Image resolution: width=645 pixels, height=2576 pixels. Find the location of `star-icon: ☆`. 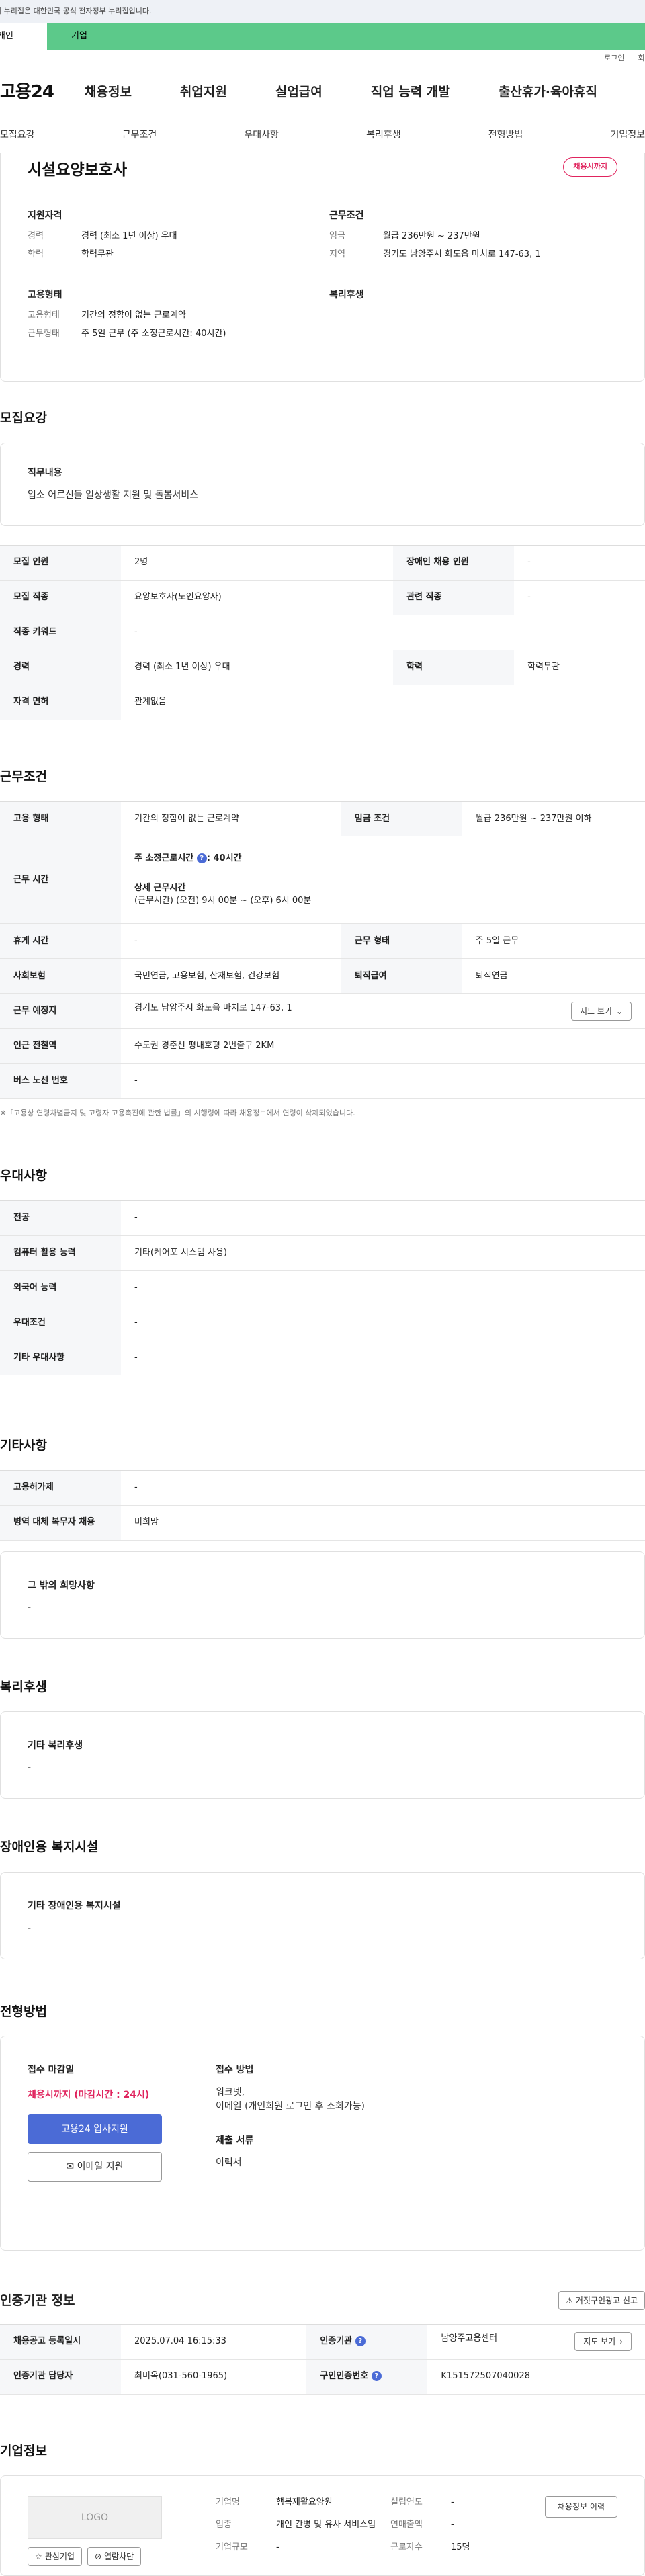

star-icon: ☆ is located at coordinates (38, 2556).